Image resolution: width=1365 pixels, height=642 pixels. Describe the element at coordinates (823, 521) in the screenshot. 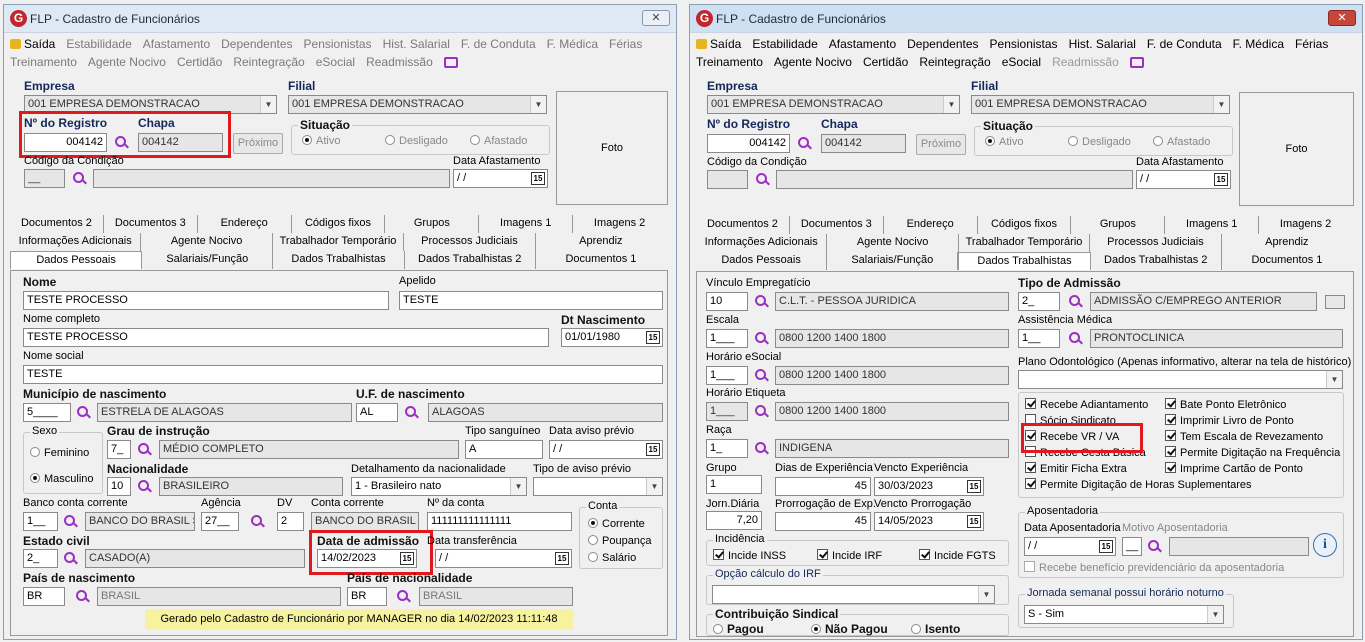

I see `prorrogacao-input: 45` at that location.